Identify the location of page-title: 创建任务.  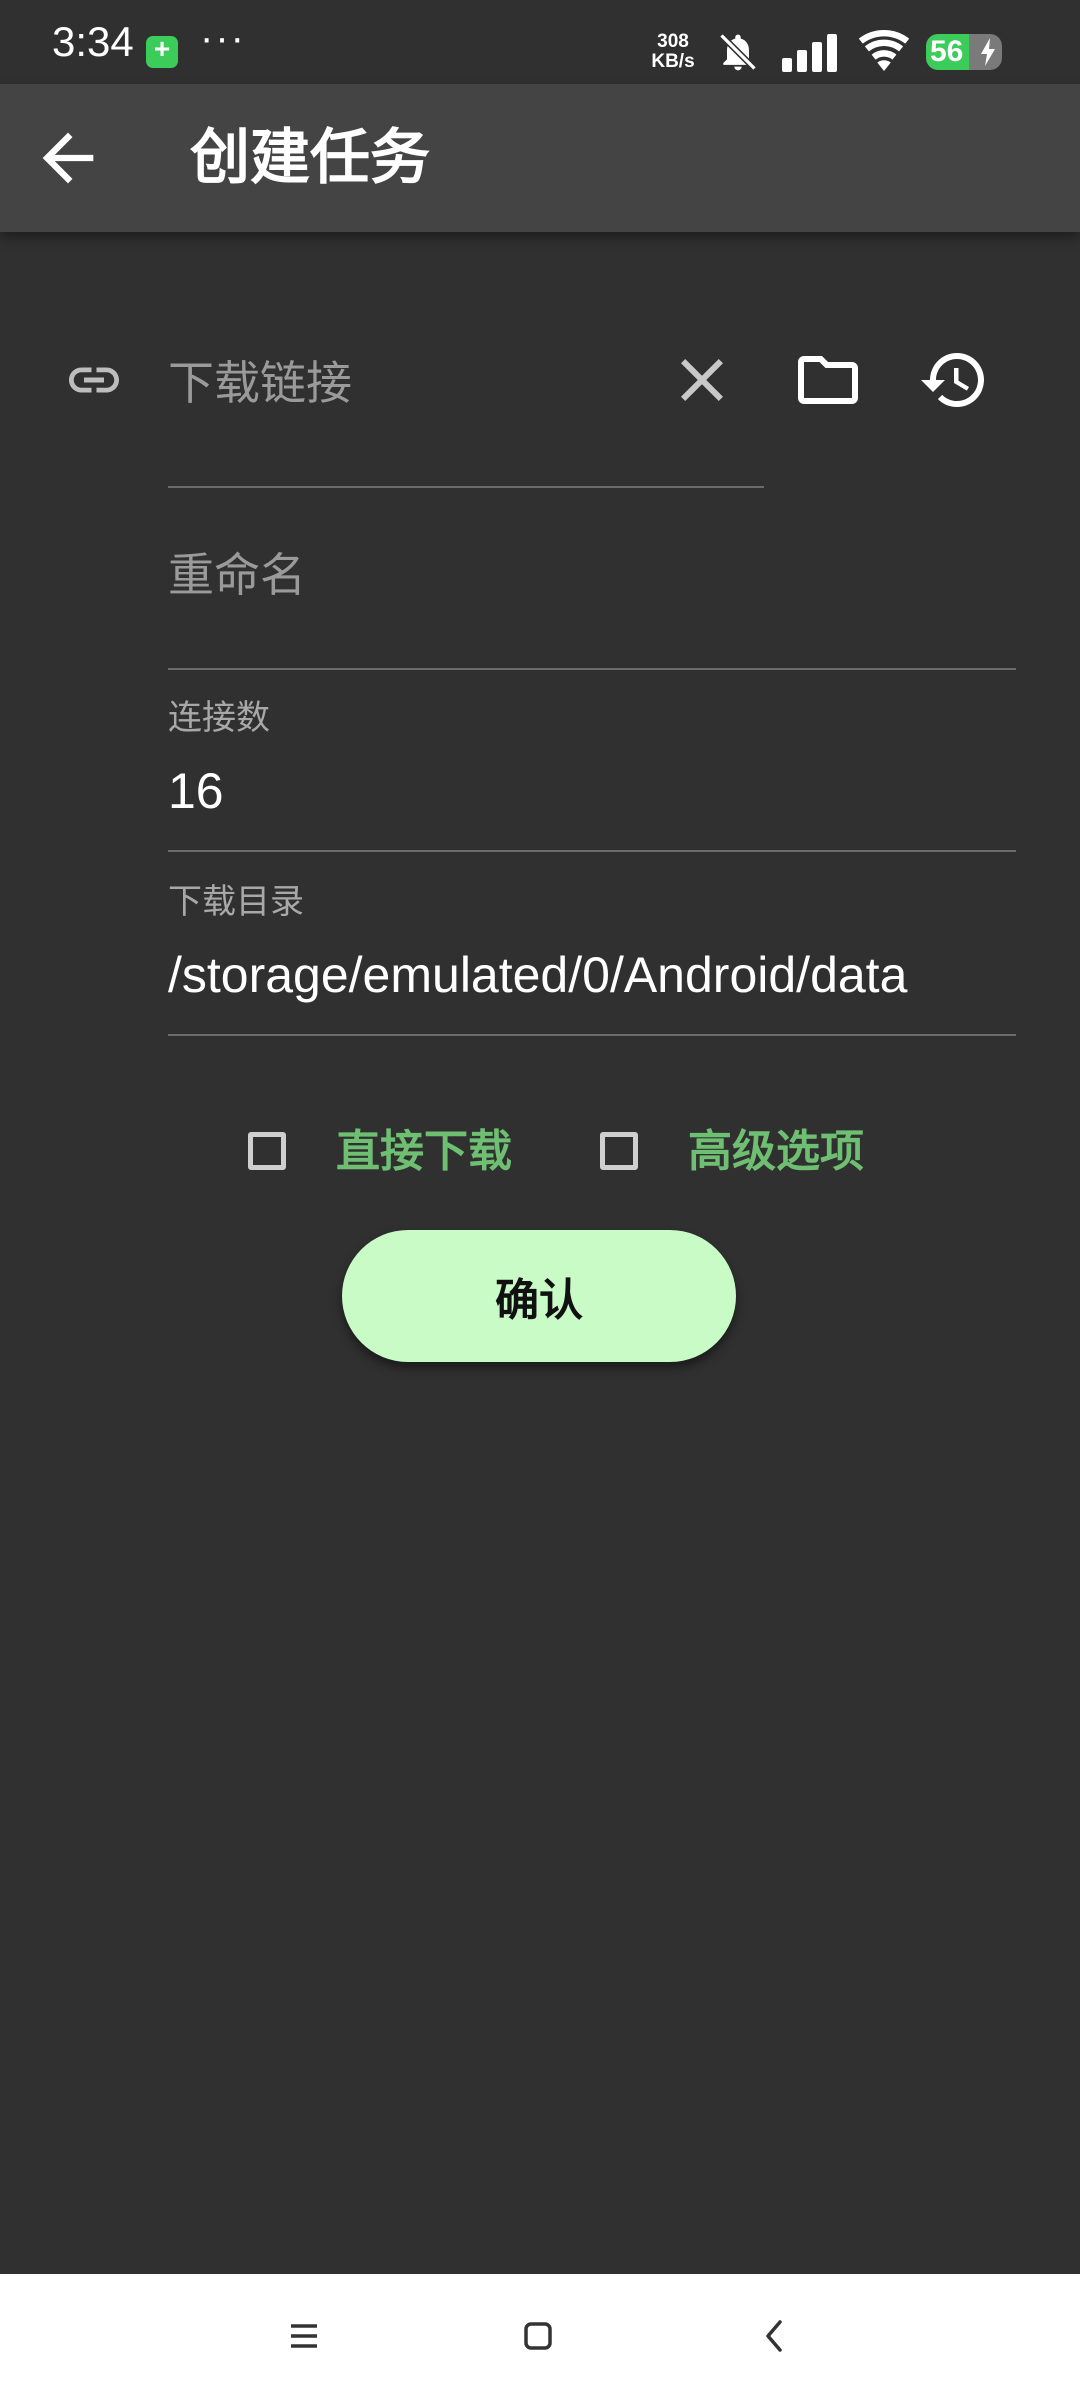
(310, 158).